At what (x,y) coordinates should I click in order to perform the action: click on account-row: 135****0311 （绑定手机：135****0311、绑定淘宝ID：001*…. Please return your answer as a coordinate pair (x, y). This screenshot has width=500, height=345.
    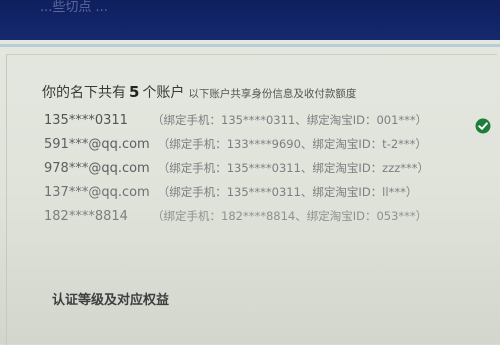
    Looking at the image, I should click on (235, 120).